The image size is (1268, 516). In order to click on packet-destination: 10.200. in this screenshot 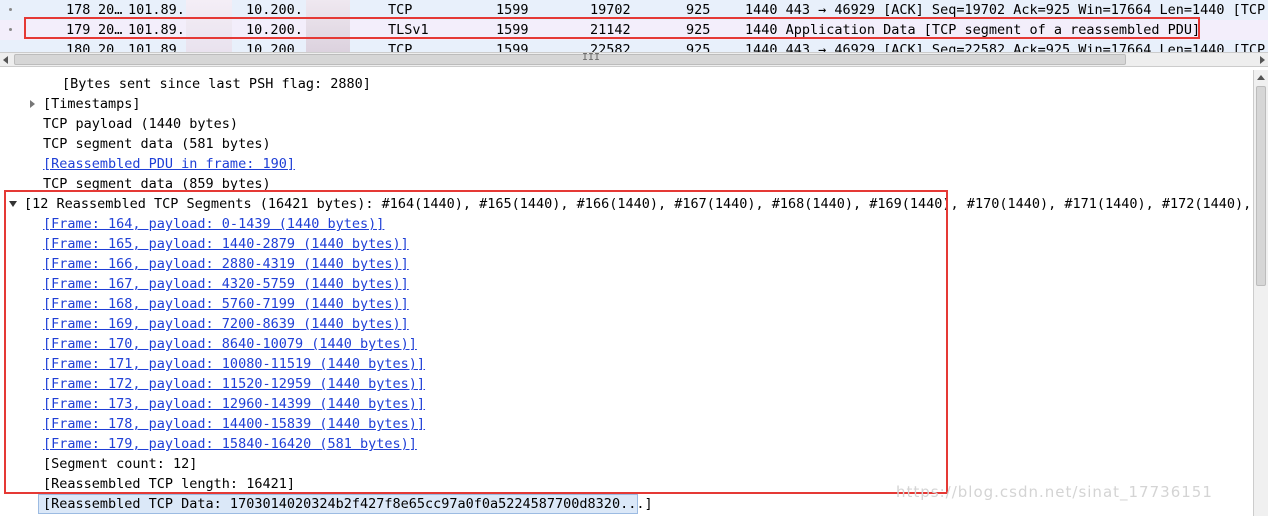, I will do `click(274, 47)`.